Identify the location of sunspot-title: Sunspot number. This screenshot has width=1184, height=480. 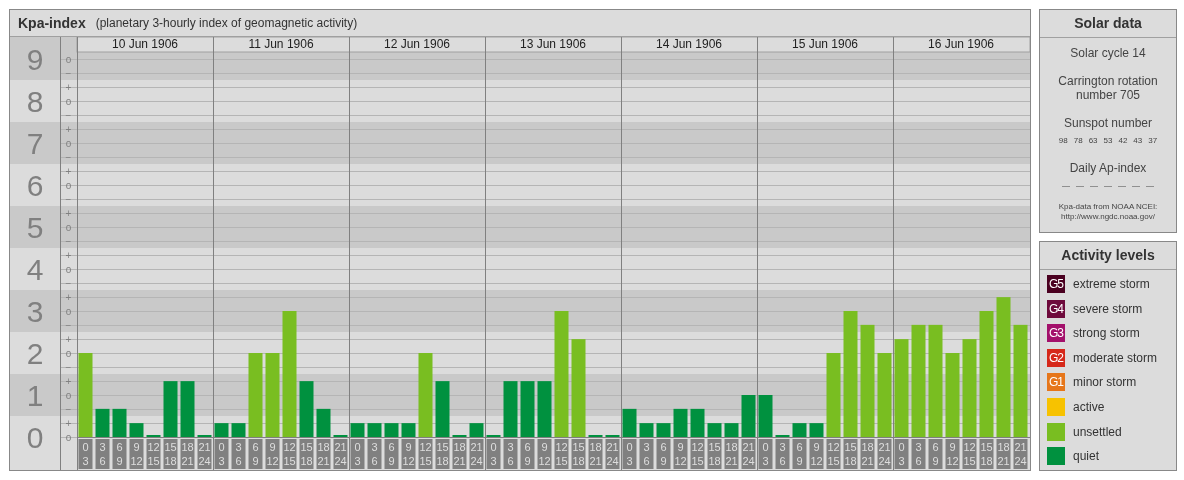
(1108, 123).